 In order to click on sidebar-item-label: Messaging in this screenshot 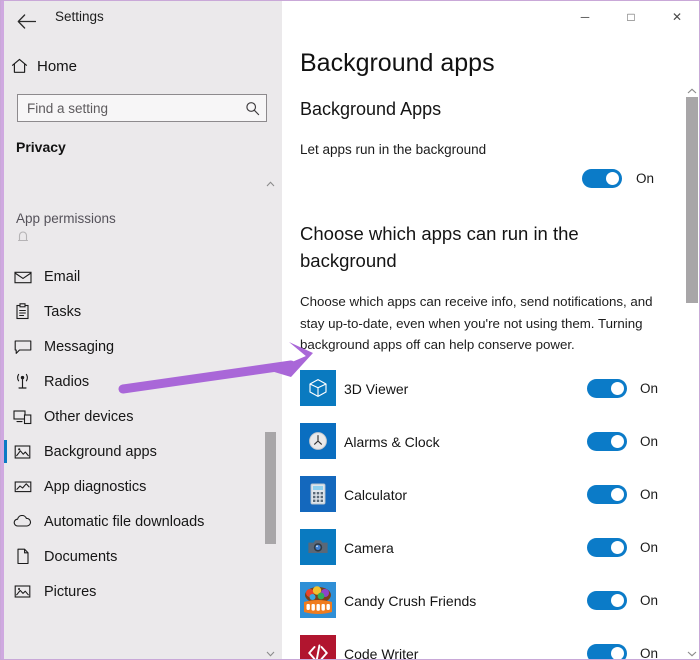, I will do `click(79, 346)`.